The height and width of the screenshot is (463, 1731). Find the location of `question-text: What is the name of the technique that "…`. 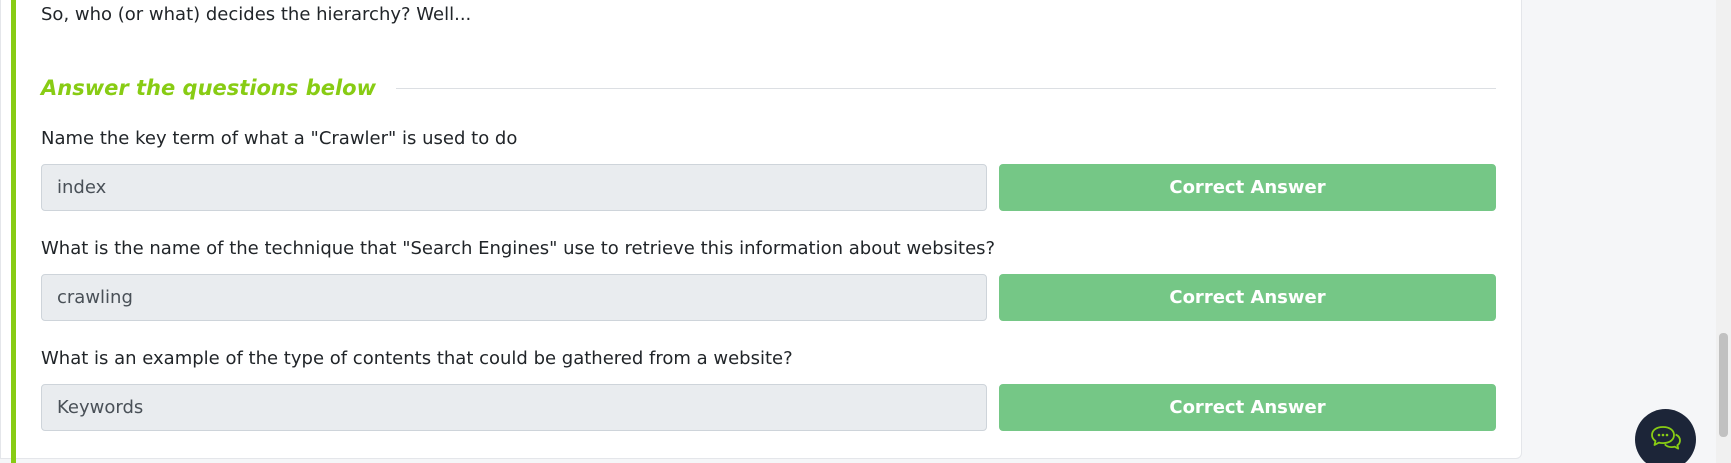

question-text: What is the name of the technique that "… is located at coordinates (518, 248).